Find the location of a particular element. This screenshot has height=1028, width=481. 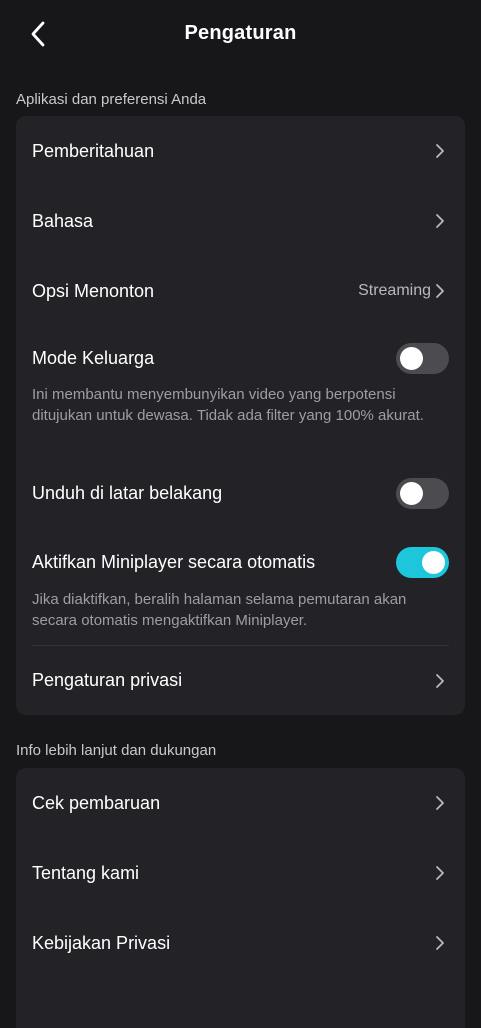

privacy-policy-label: Kebijakan Privasi is located at coordinates (101, 942).